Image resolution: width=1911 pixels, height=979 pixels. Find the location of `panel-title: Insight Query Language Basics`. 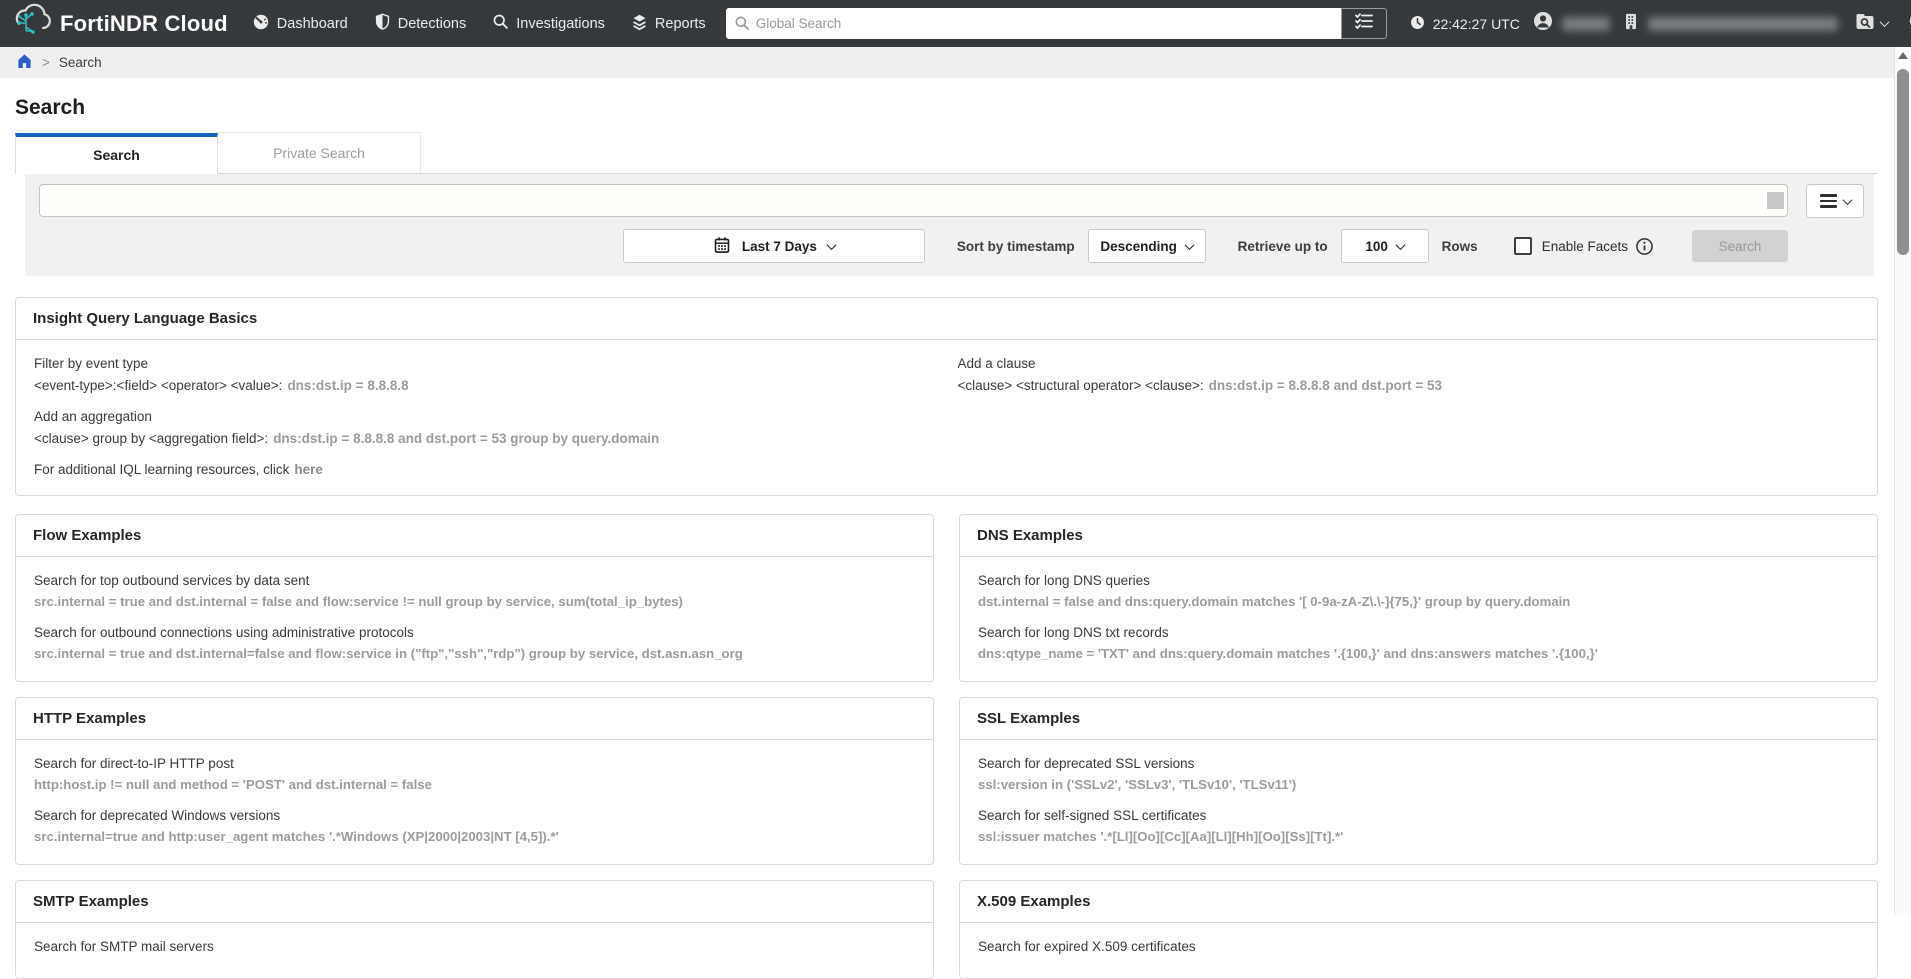

panel-title: Insight Query Language Basics is located at coordinates (946, 319).